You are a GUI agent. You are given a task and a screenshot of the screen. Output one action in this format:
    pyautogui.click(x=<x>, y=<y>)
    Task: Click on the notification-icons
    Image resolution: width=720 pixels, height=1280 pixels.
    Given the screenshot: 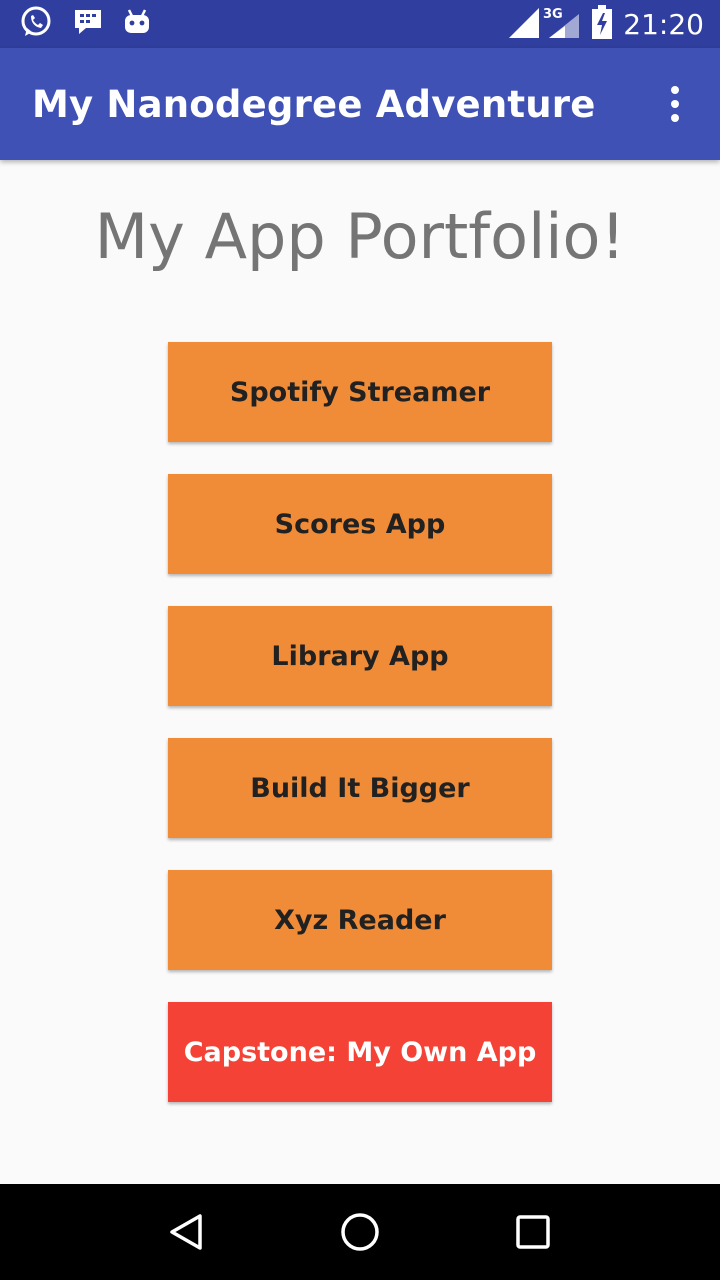 What is the action you would take?
    pyautogui.click(x=76, y=24)
    